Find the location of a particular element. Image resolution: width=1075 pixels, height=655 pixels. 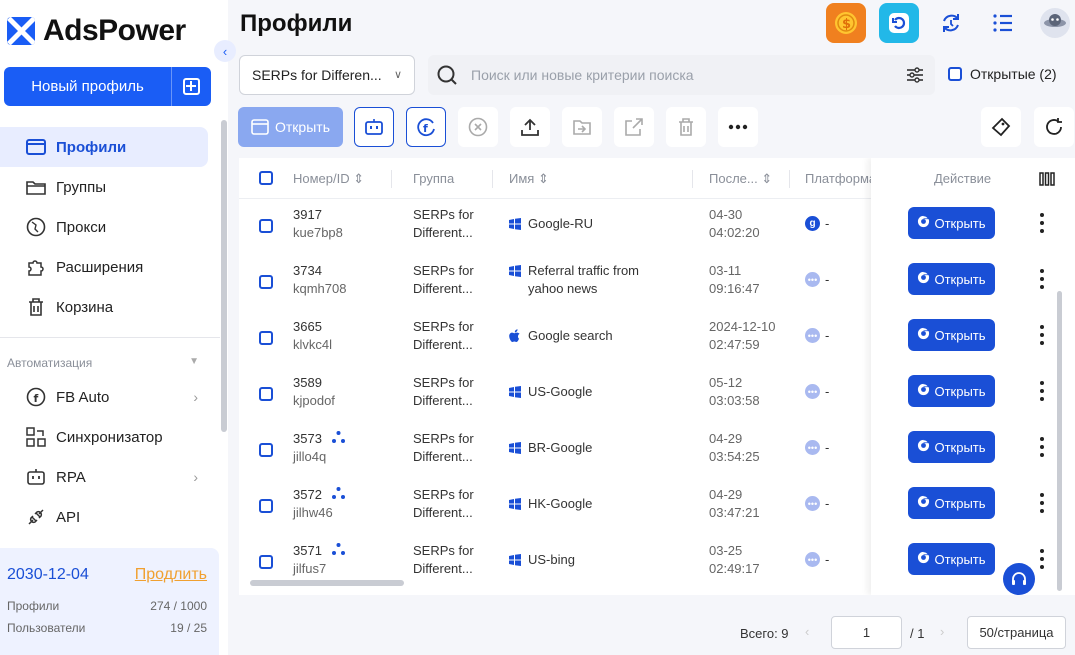

renew-link: Продлить is located at coordinates (171, 575).